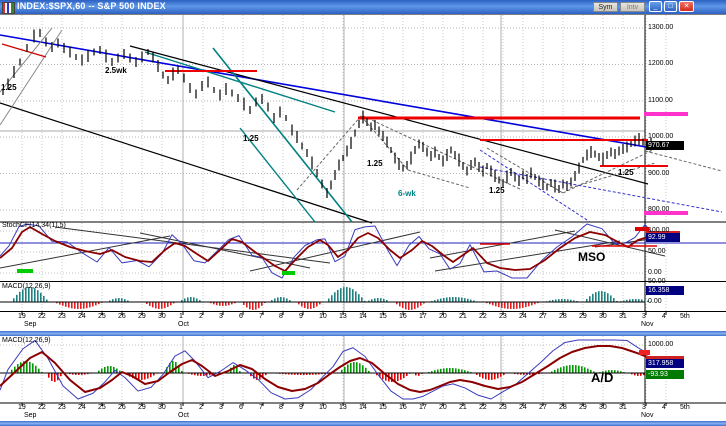 This screenshot has height=426, width=726. What do you see at coordinates (632, 7) in the screenshot?
I see `intv-button: Intv` at bounding box center [632, 7].